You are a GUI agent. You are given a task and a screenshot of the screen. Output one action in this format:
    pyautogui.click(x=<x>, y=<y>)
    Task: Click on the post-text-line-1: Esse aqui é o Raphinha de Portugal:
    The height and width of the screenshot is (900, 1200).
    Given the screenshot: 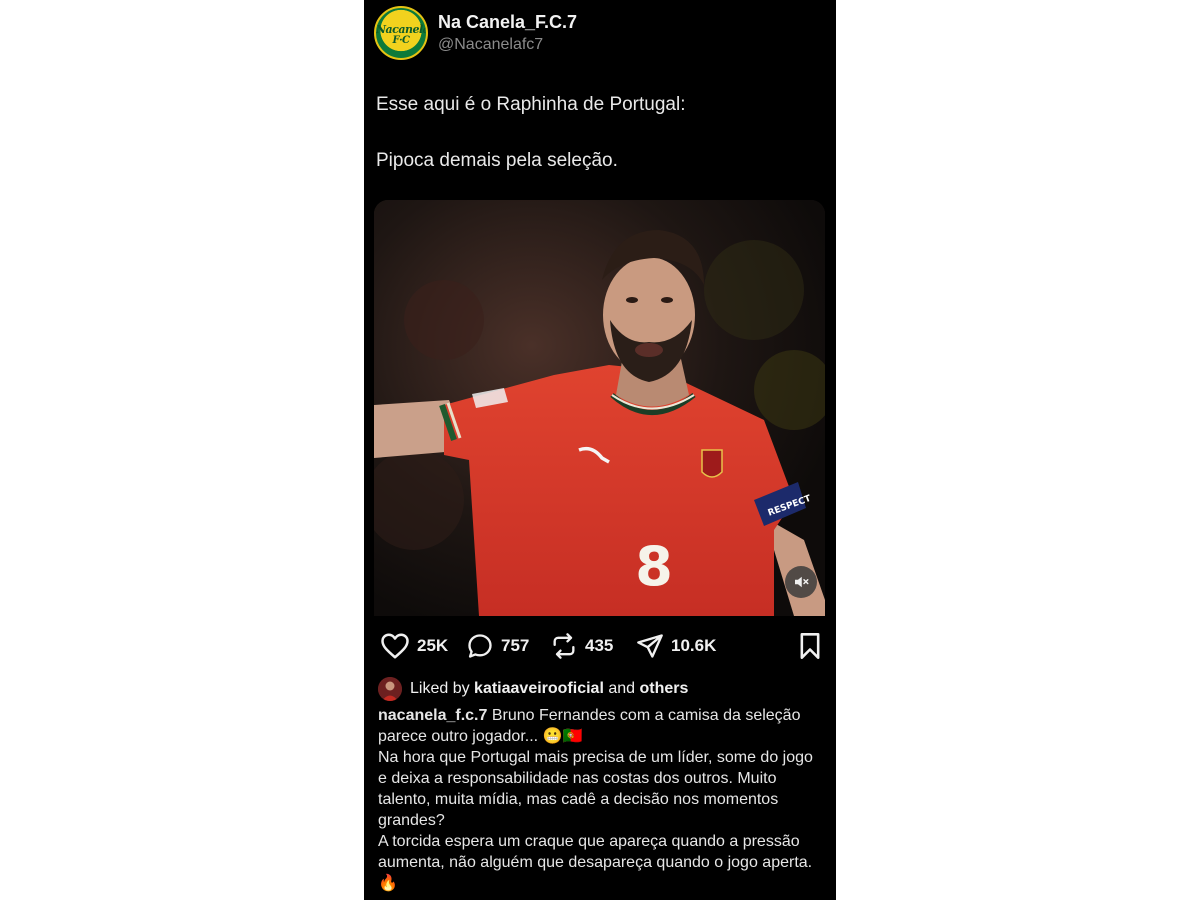 What is the action you would take?
    pyautogui.click(x=531, y=104)
    